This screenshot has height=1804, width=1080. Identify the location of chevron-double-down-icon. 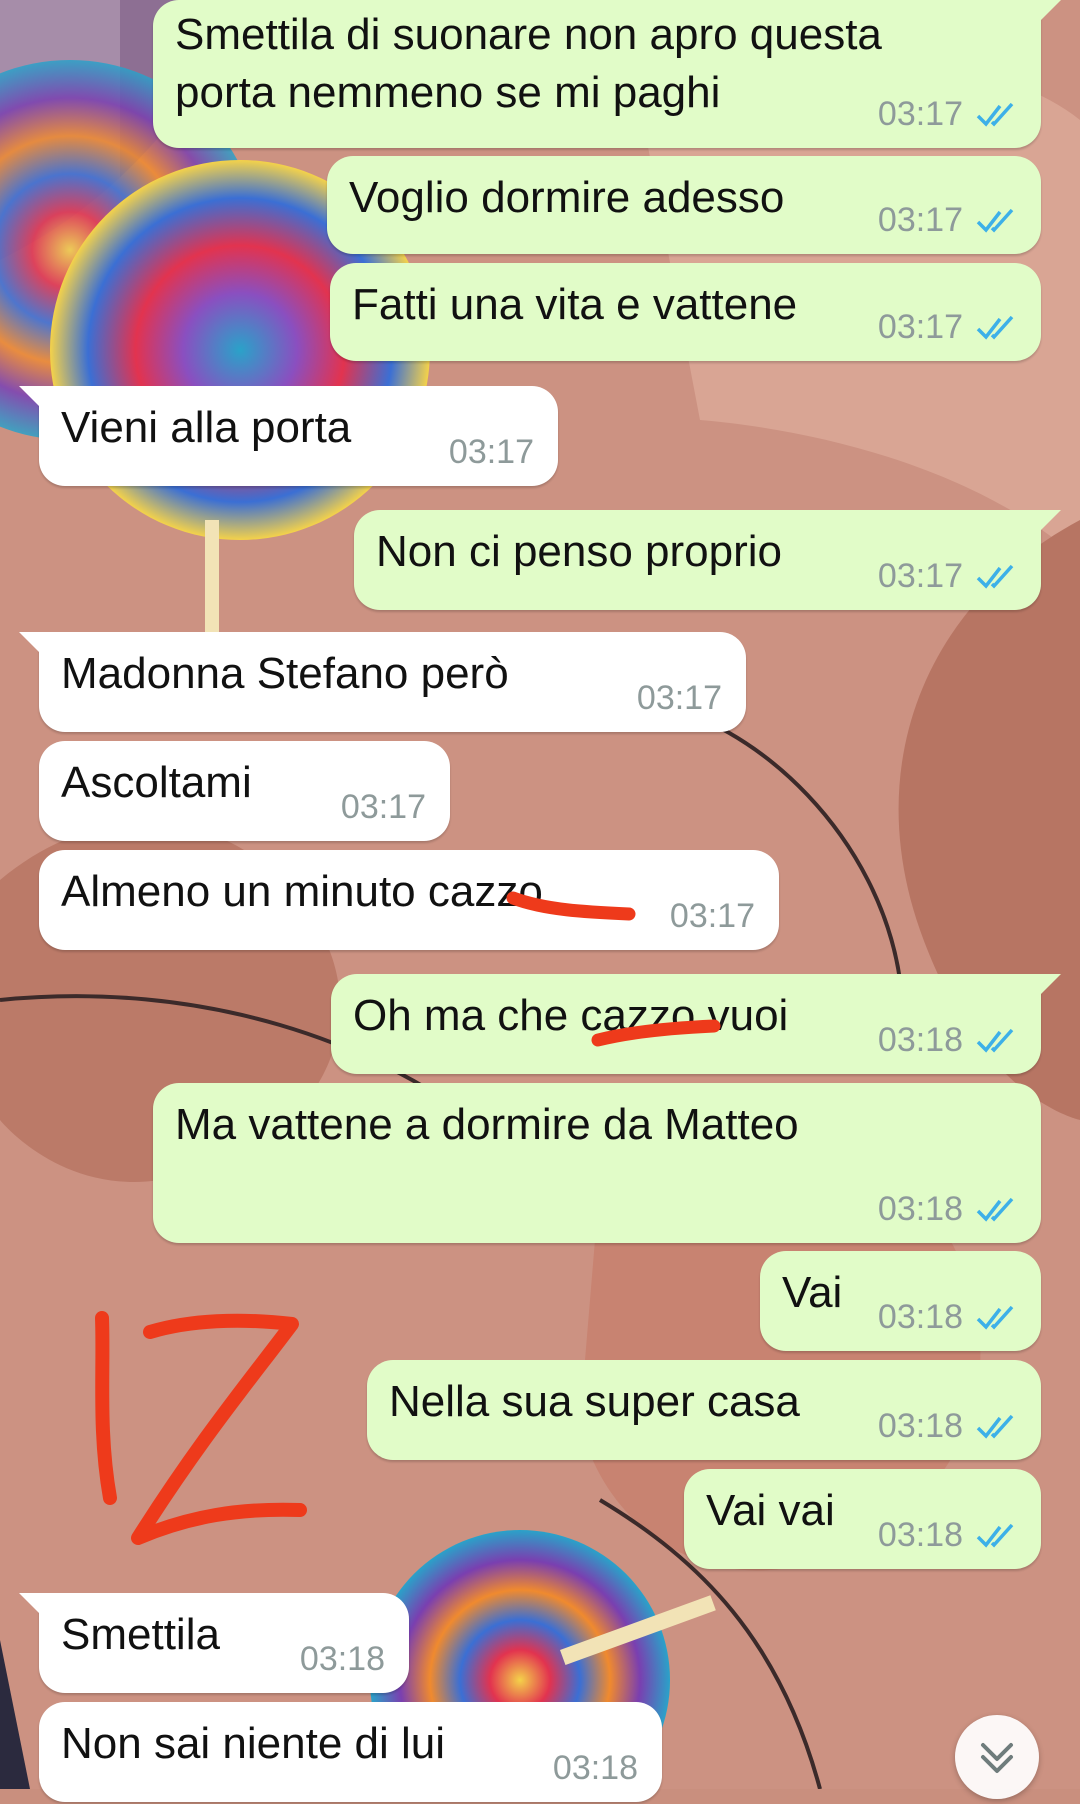
(997, 1758).